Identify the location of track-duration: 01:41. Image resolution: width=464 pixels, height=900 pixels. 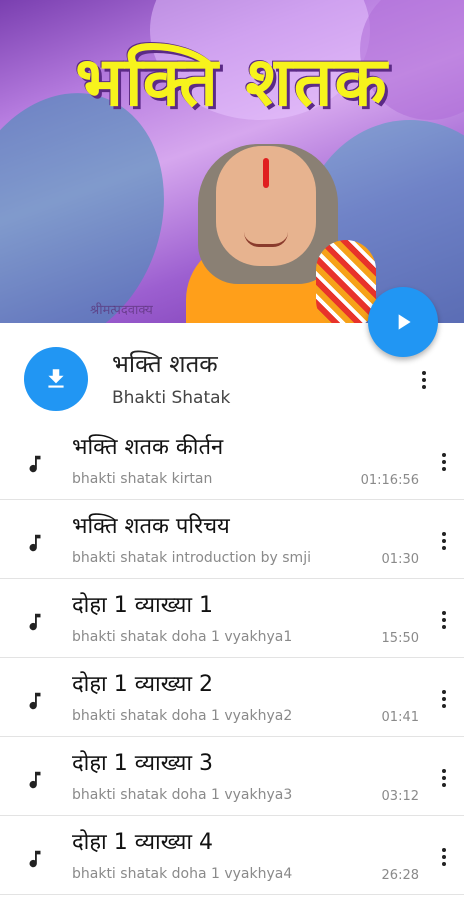
(400, 717).